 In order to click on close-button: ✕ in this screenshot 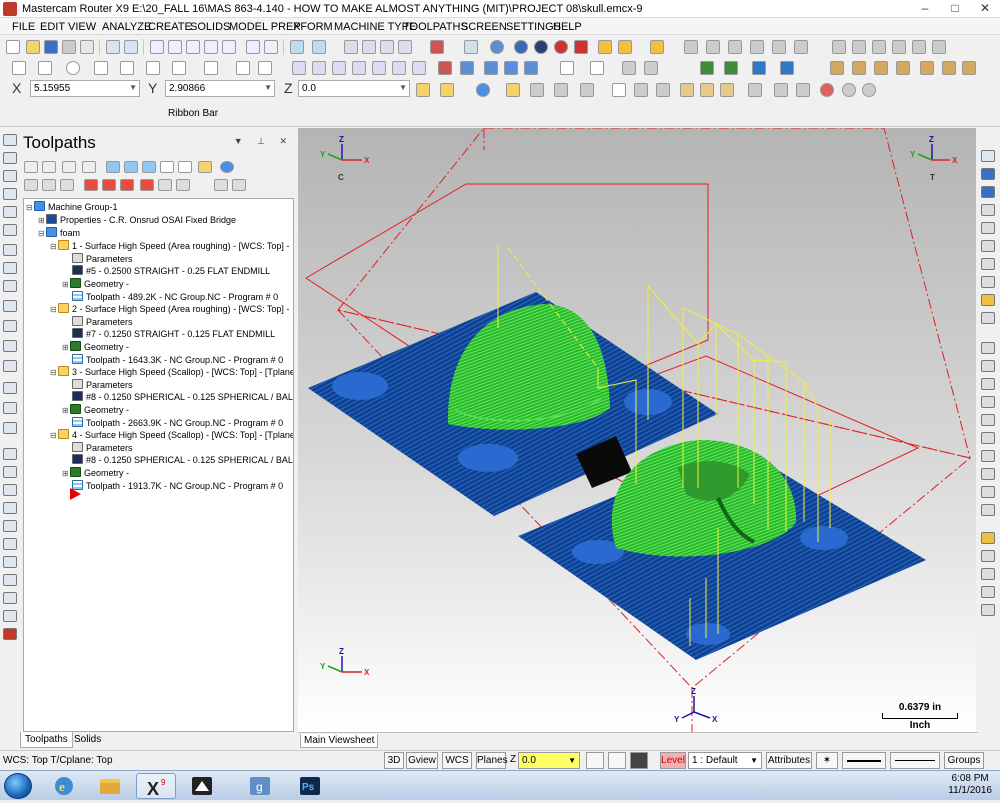, I will do `click(985, 9)`.